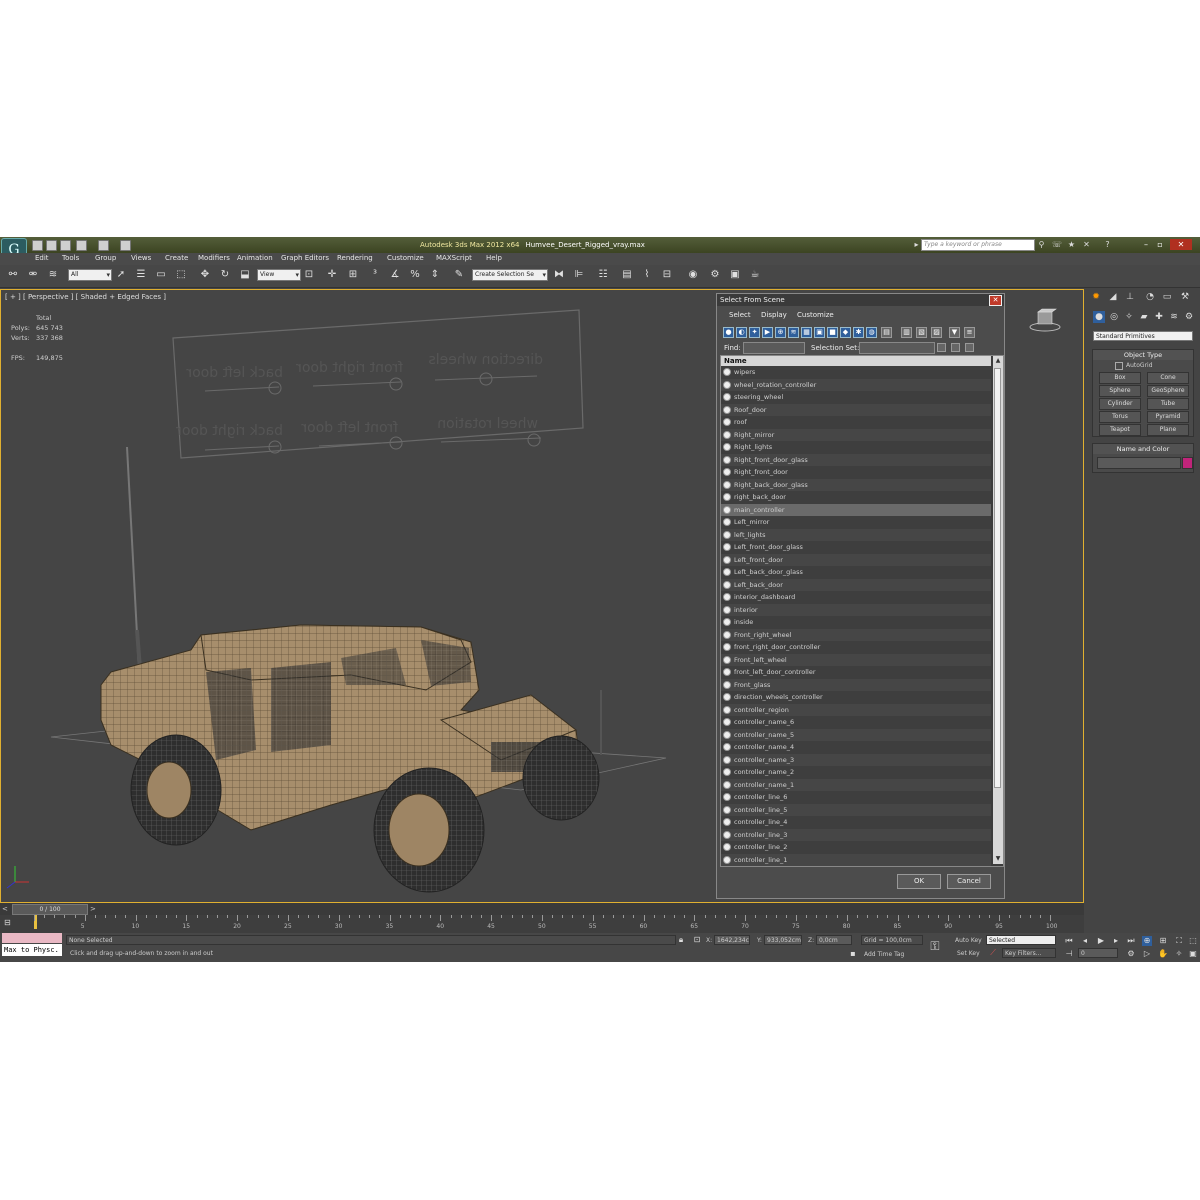 The image size is (1200, 1200). Describe the element at coordinates (856, 847) in the screenshot. I see `list-item: controller_line_2` at that location.